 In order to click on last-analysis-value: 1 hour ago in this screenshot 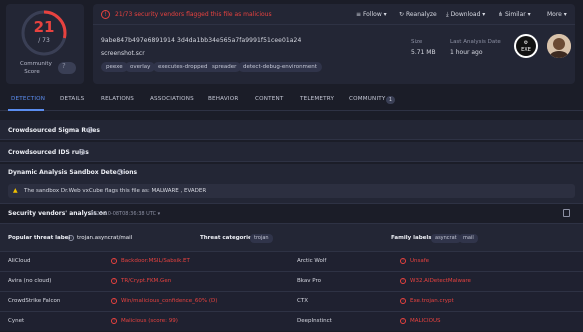, I will do `click(466, 52)`.